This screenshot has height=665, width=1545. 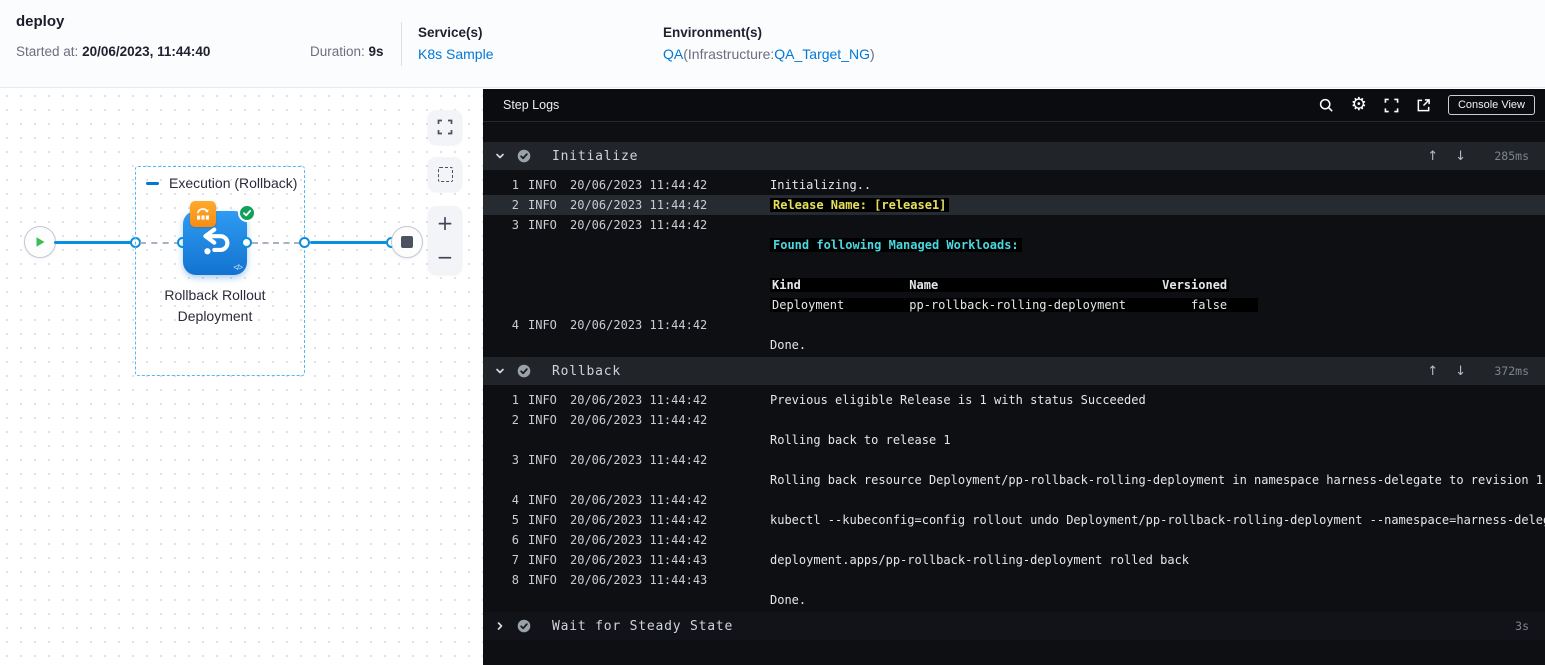 What do you see at coordinates (1359, 105) in the screenshot?
I see `settings-gear-icon: ⚙` at bounding box center [1359, 105].